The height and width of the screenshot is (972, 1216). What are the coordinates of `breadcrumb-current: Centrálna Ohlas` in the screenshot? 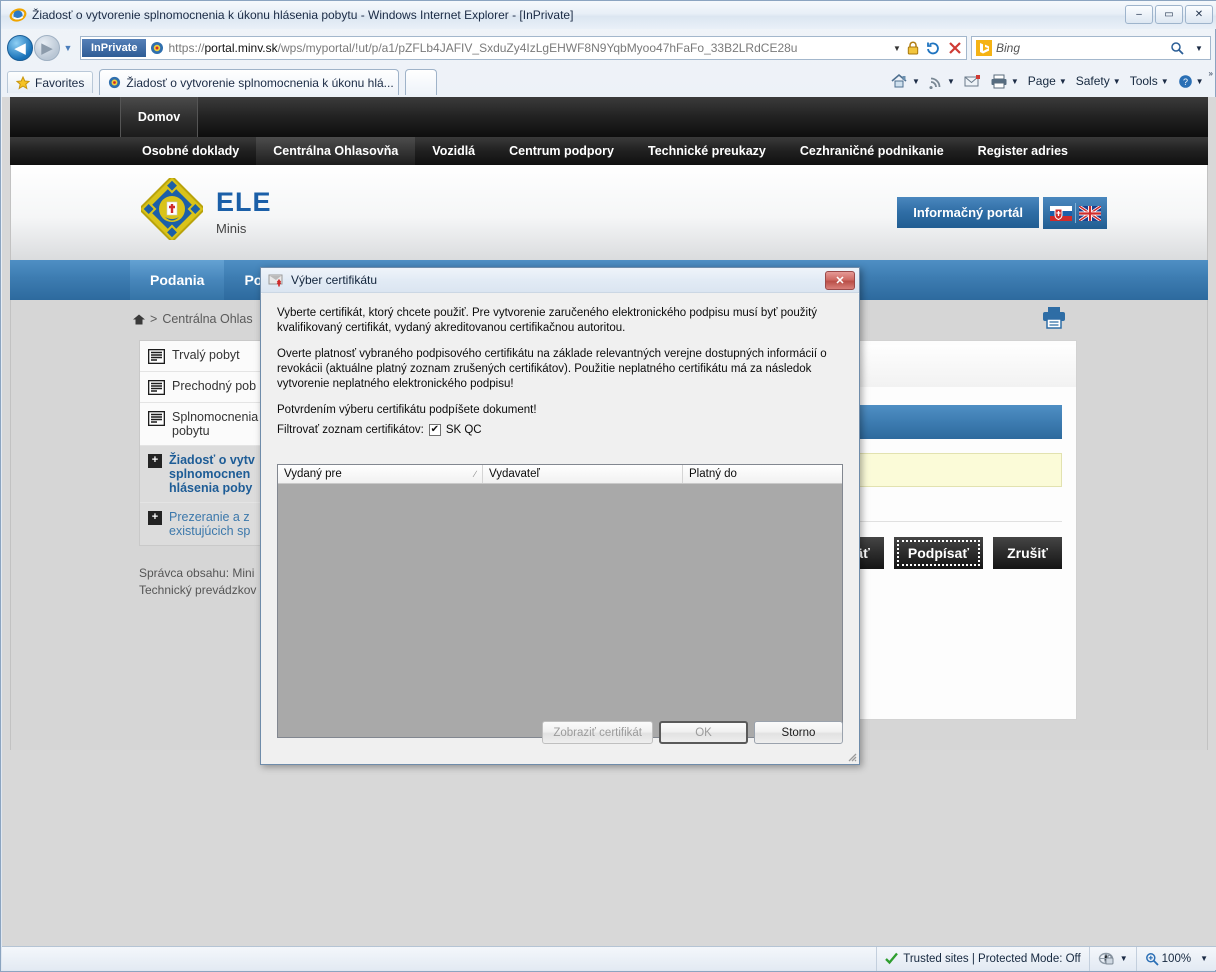 It's located at (207, 319).